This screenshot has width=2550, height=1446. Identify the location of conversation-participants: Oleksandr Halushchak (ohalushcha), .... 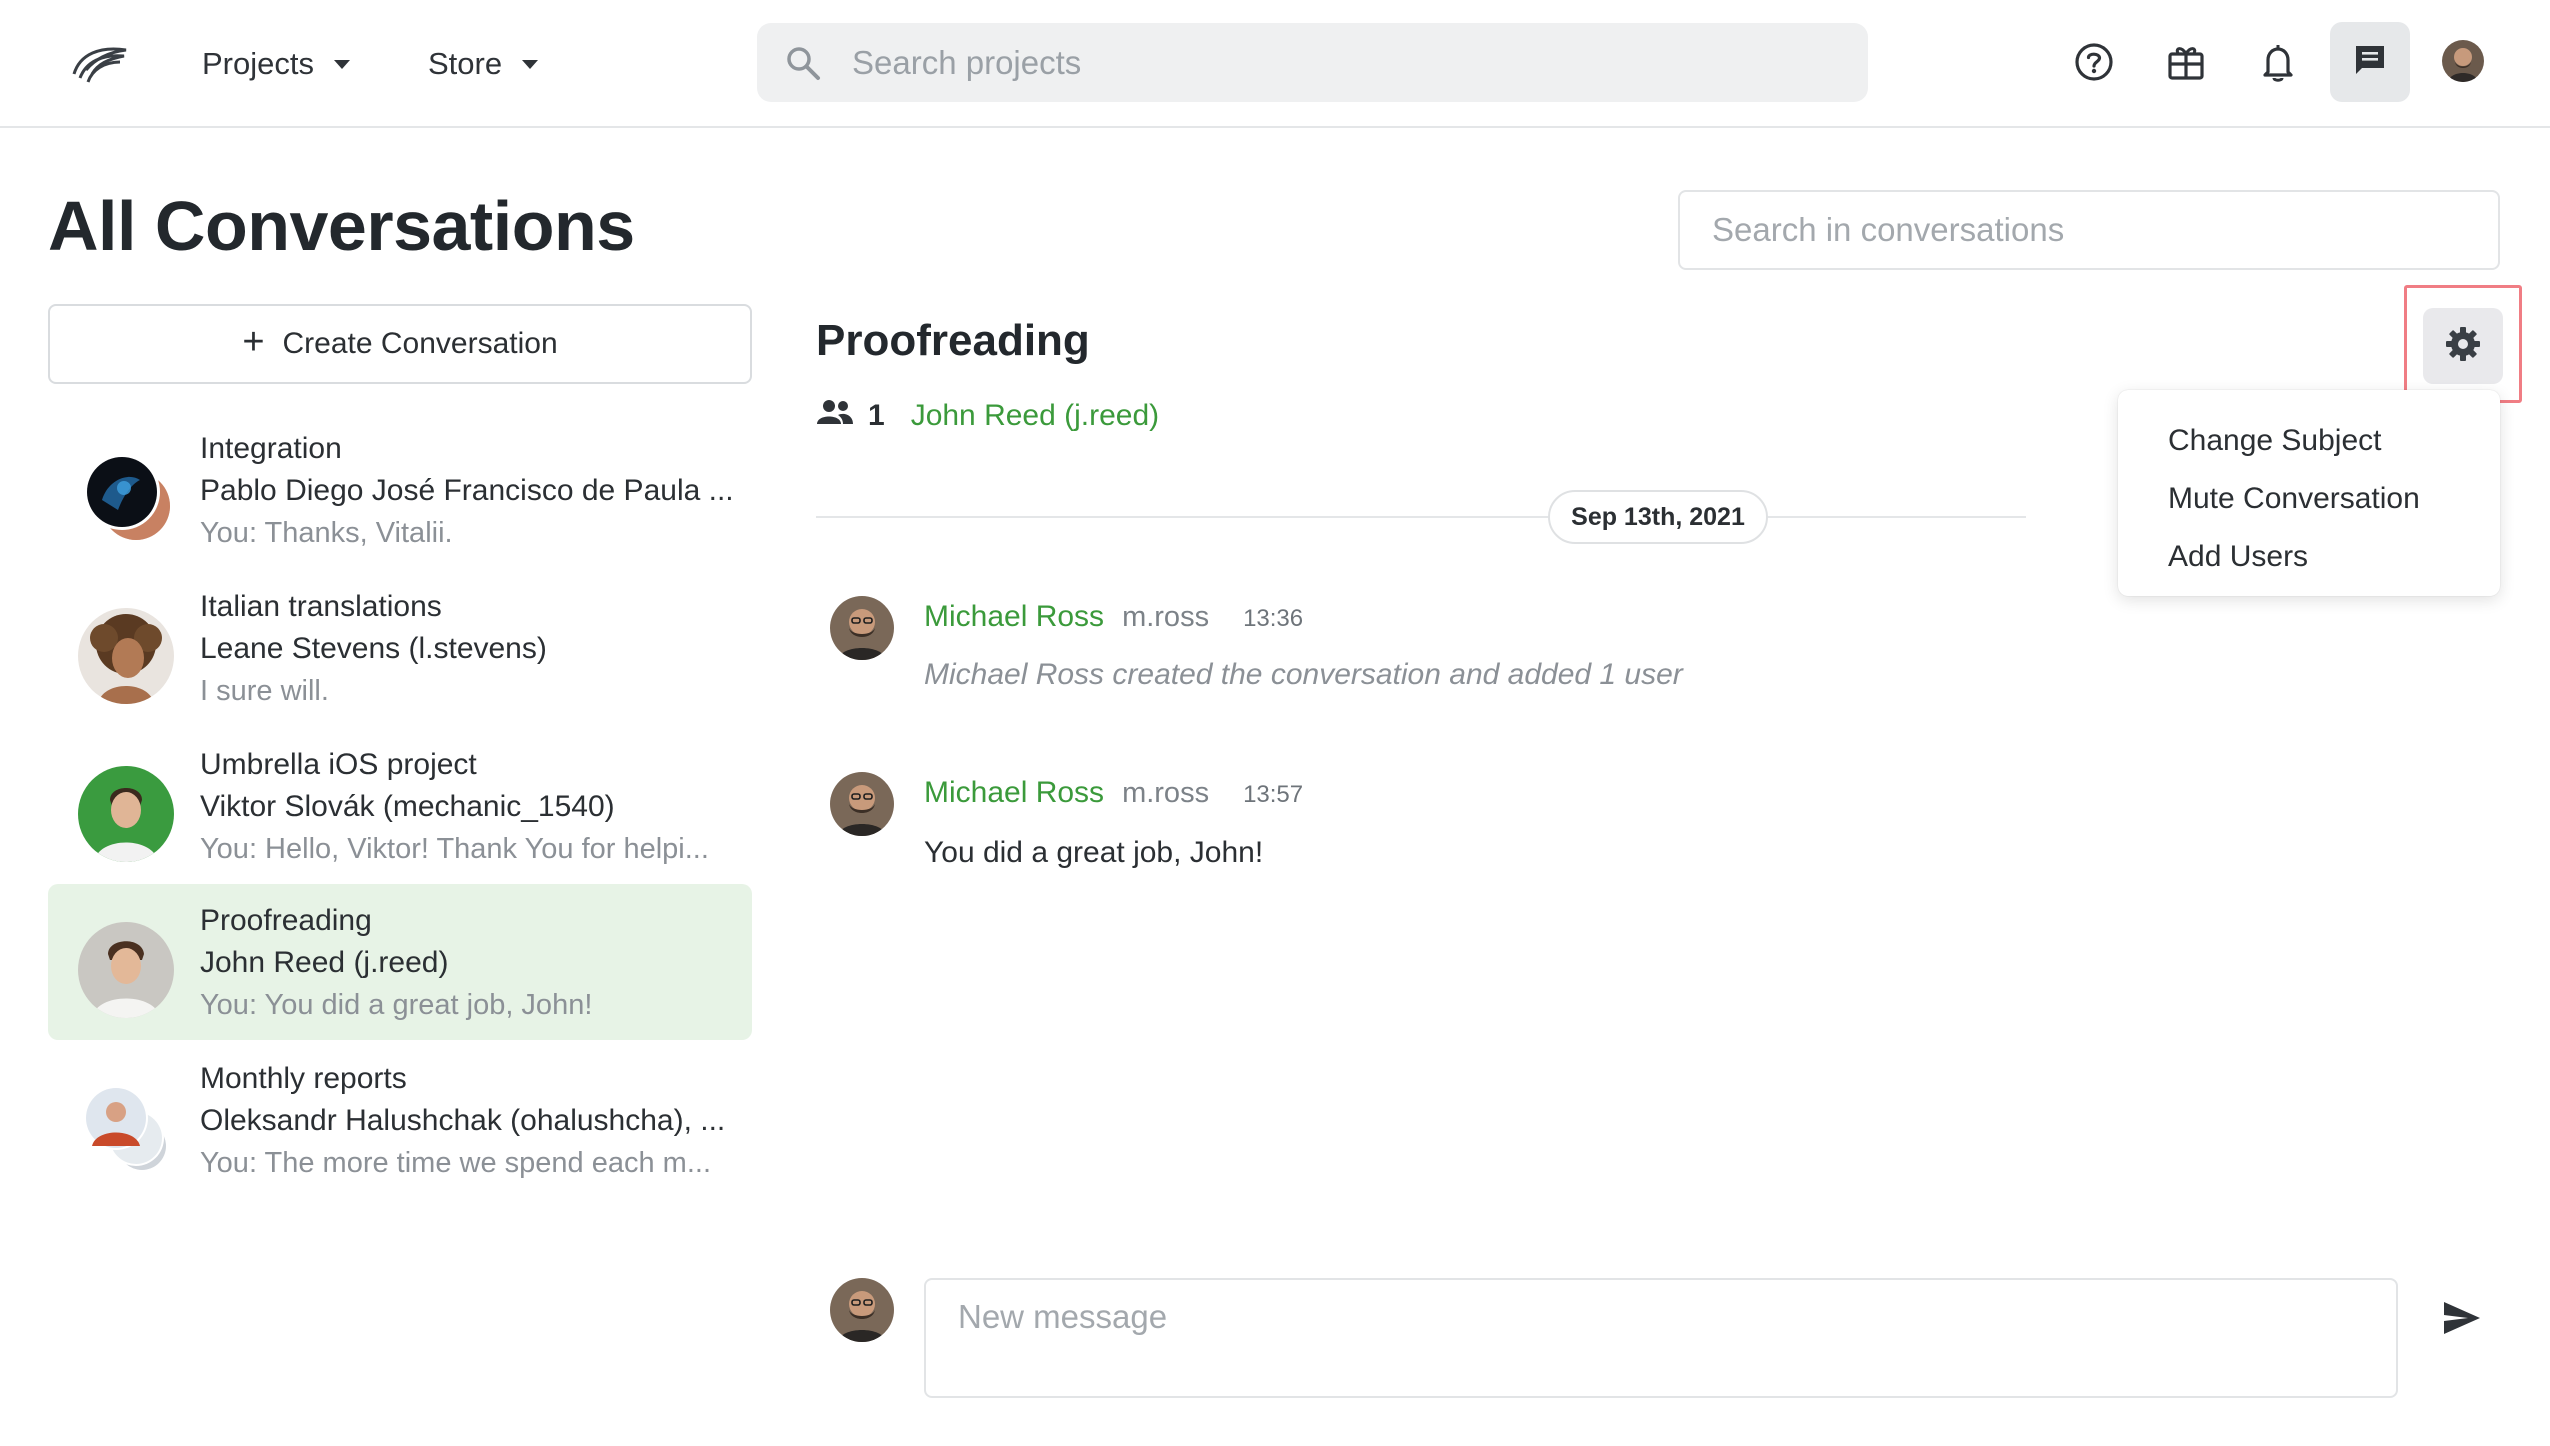
(463, 1120).